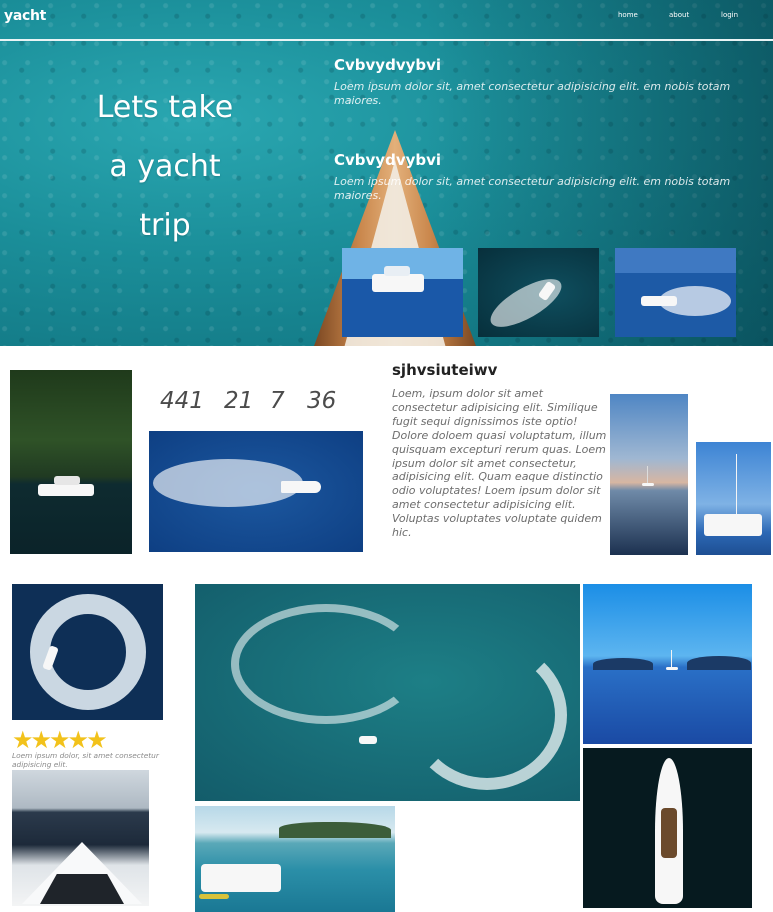 The height and width of the screenshot is (912, 773). What do you see at coordinates (386, 40) in the screenshot?
I see `nav-divider` at bounding box center [386, 40].